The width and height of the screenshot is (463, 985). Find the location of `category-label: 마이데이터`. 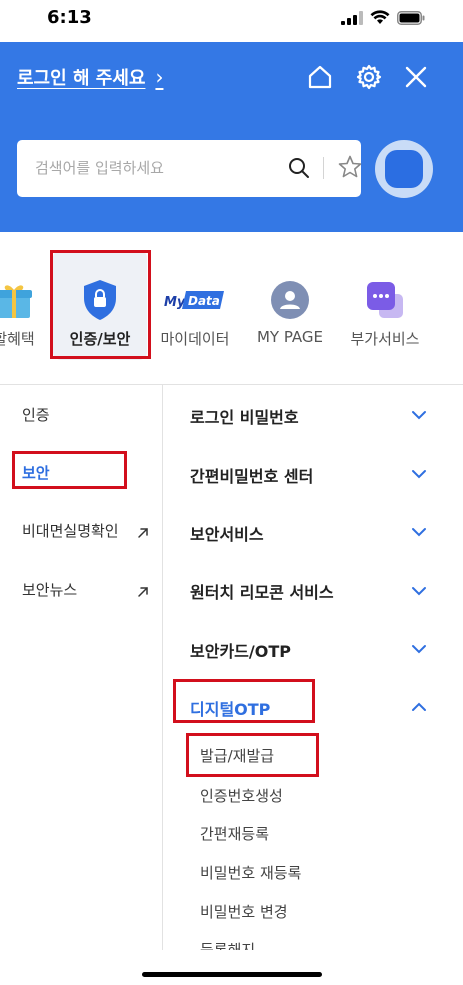

category-label: 마이데이터 is located at coordinates (195, 339).